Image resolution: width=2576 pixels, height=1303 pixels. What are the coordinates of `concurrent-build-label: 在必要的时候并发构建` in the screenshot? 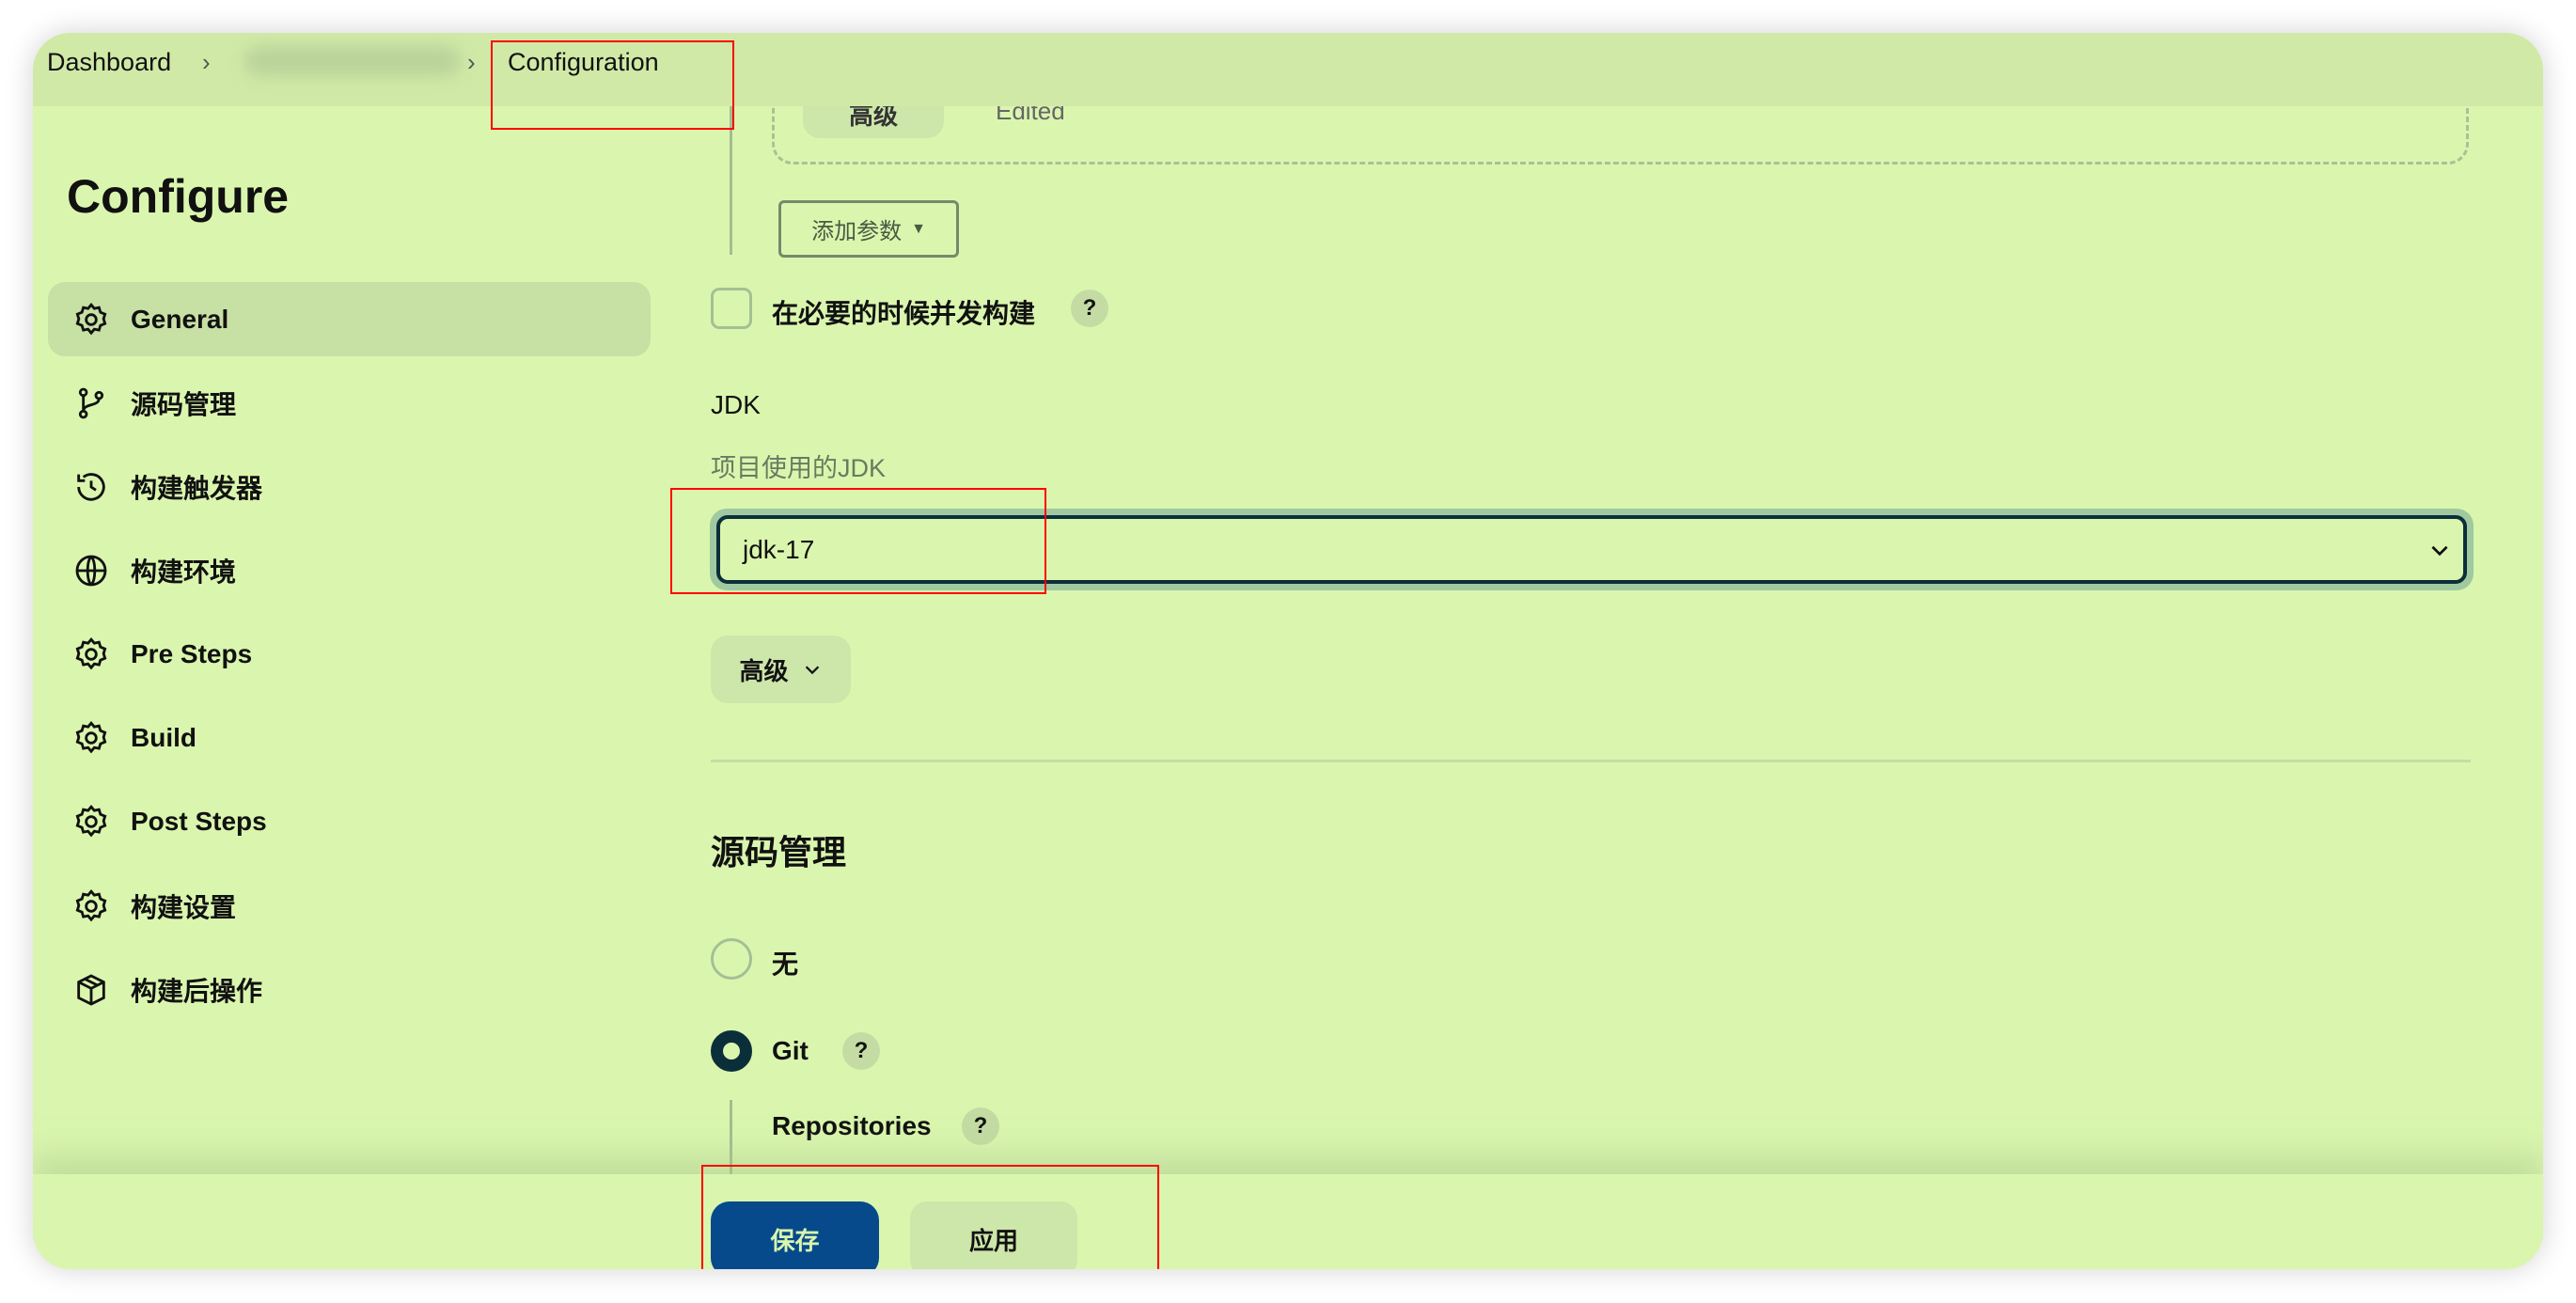 It's located at (904, 313).